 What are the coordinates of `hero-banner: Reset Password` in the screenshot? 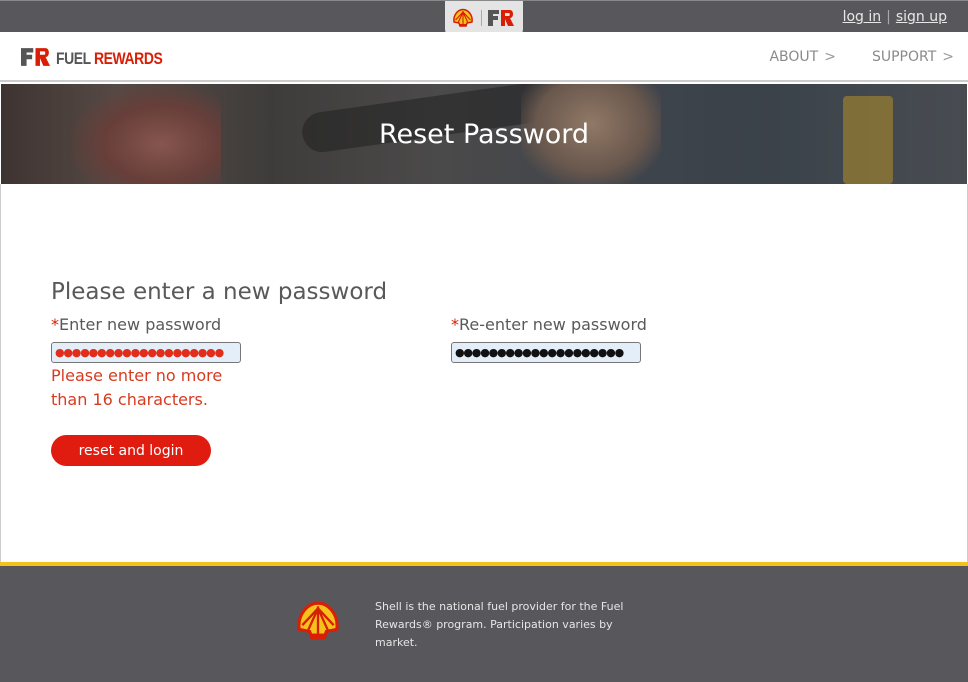 It's located at (484, 134).